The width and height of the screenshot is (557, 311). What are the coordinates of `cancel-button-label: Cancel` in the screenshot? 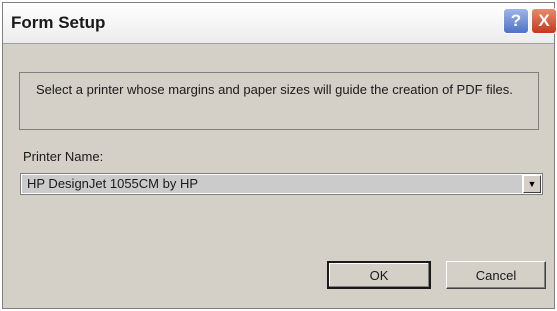 It's located at (496, 275).